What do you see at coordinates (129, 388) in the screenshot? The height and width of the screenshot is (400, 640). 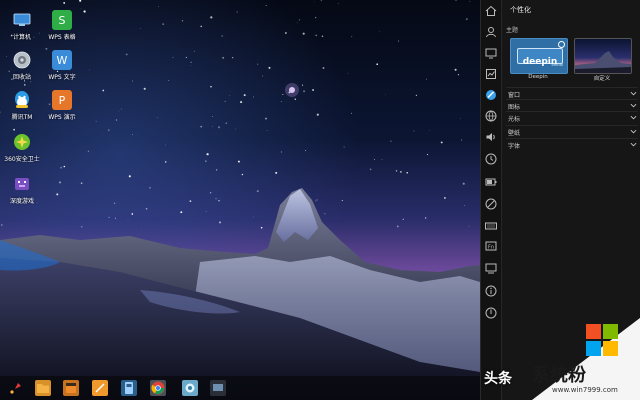 I see `terminal-icon` at bounding box center [129, 388].